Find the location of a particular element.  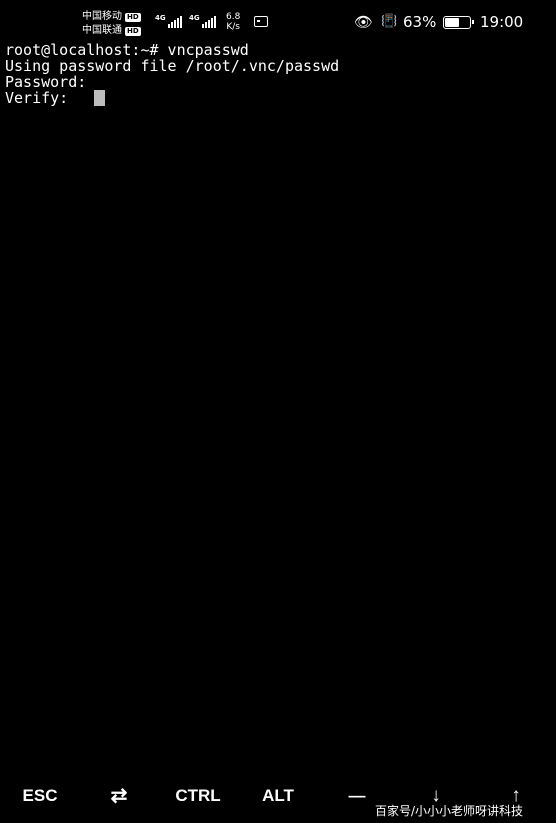

battery-icon is located at coordinates (458, 22).